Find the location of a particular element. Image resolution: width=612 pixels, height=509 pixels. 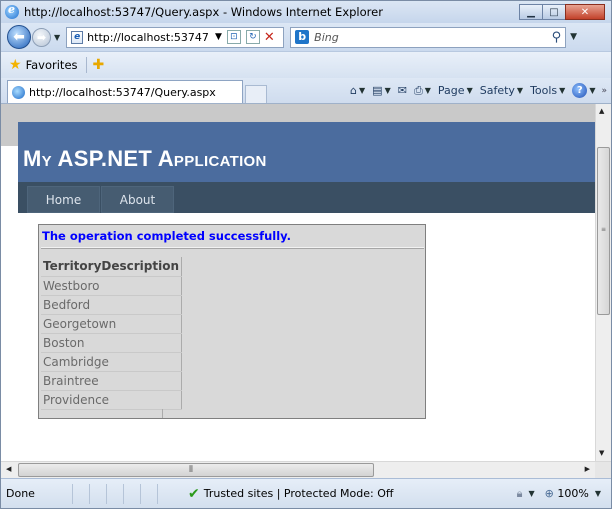

read-mail-icon: ✉ is located at coordinates (402, 90).